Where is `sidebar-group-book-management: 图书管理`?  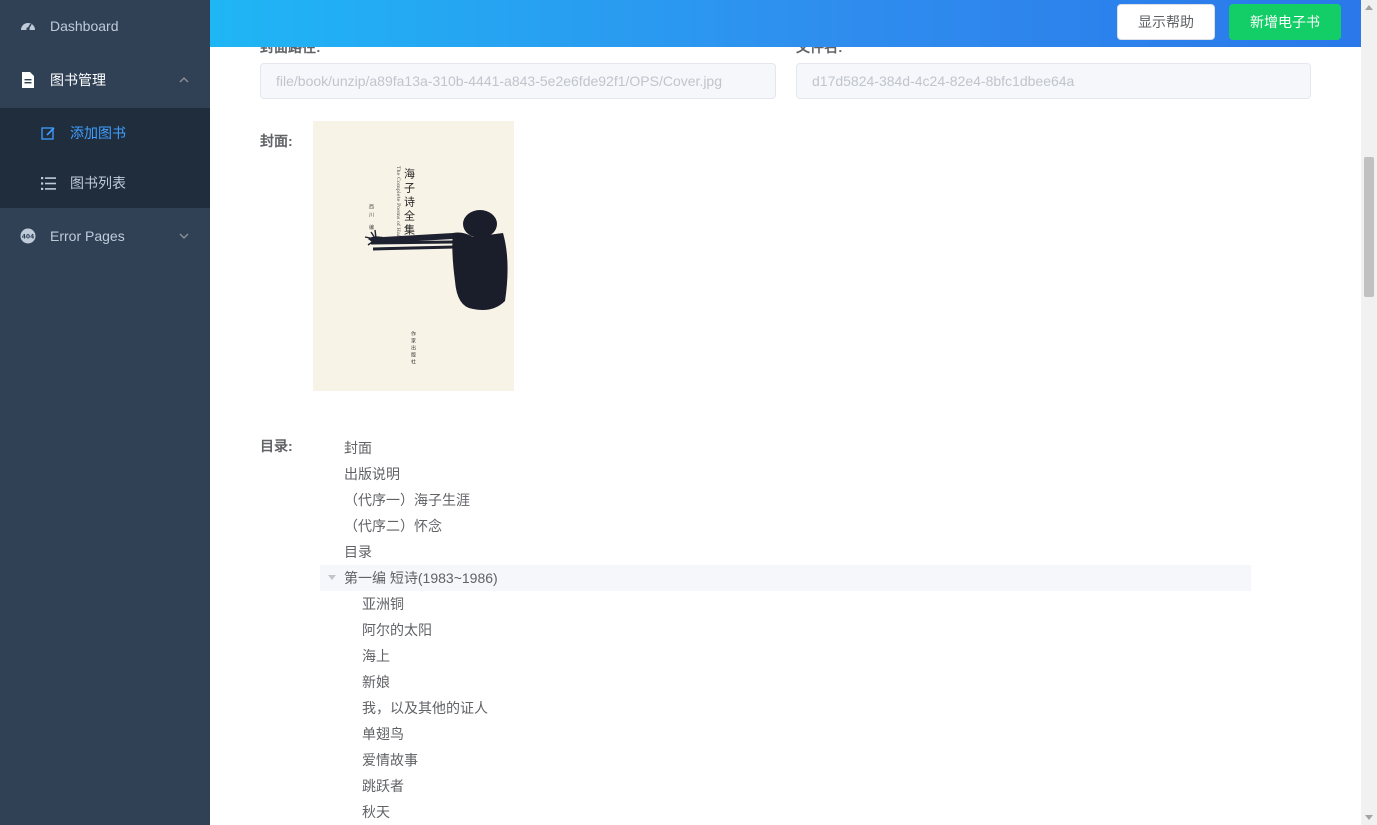
sidebar-group-book-management: 图书管理 is located at coordinates (105, 80).